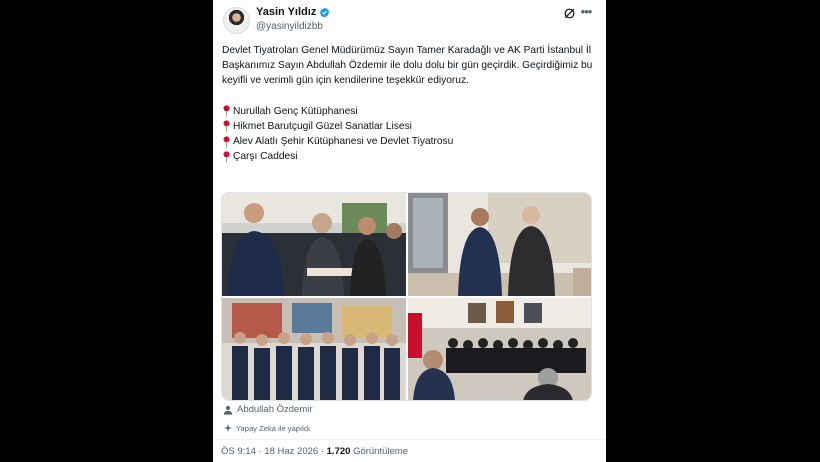  Describe the element at coordinates (586, 12) in the screenshot. I see `more-icon: •••` at that location.